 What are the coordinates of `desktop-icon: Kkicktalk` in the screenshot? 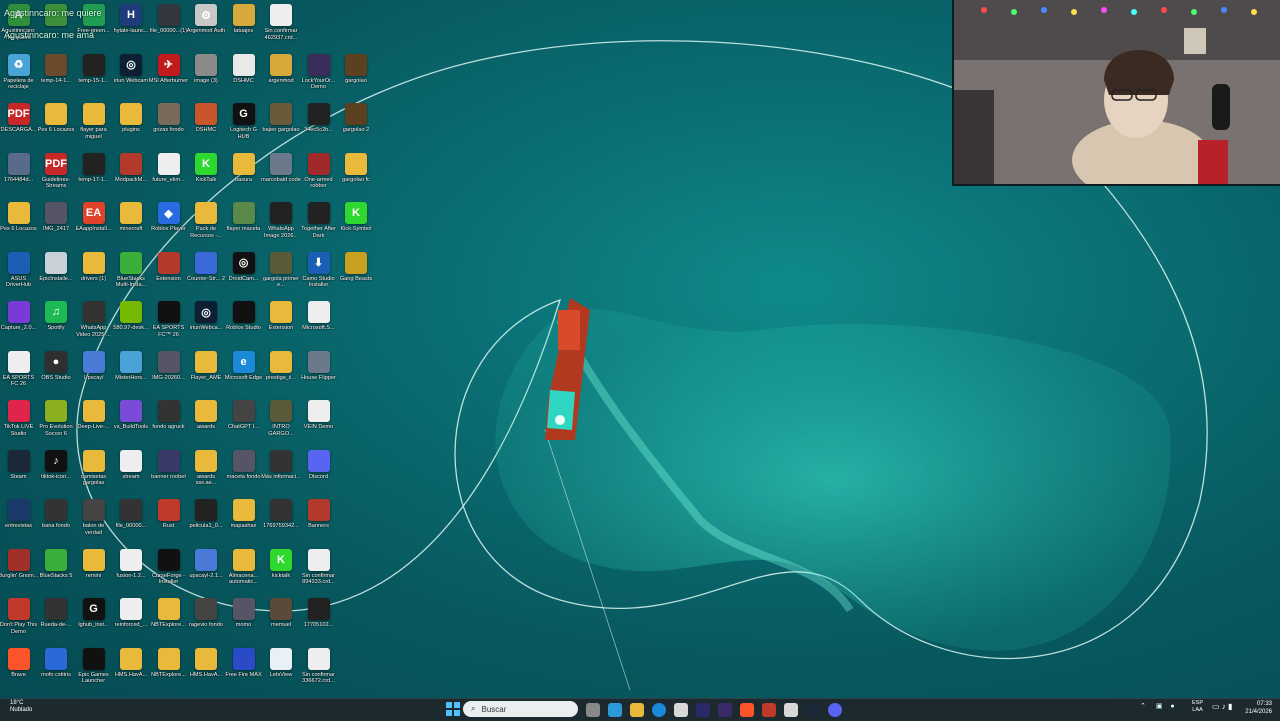 It's located at (281, 573).